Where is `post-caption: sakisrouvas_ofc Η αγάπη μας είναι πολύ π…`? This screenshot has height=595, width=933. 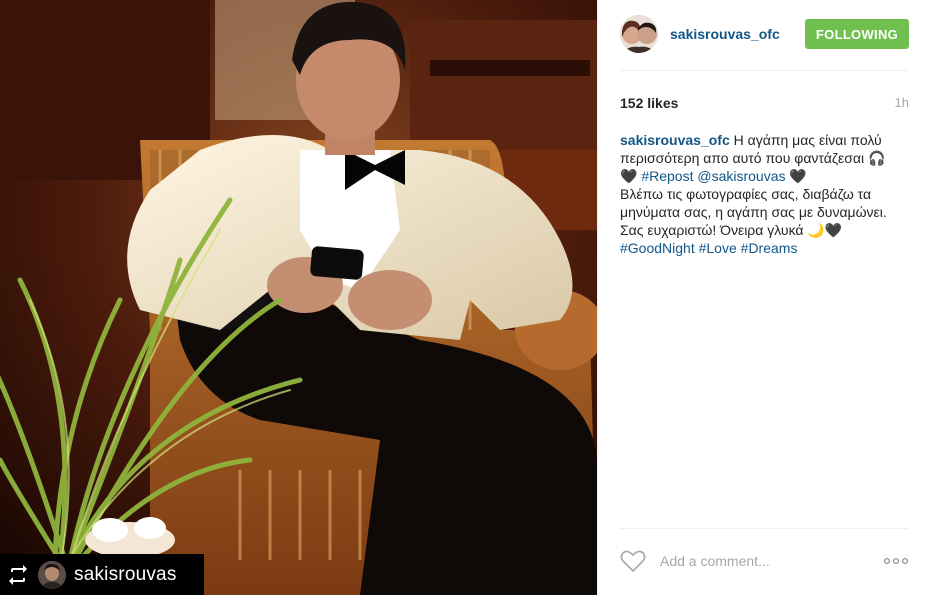 post-caption: sakisrouvas_ofc Η αγάπη μας είναι πολύ π… is located at coordinates (765, 194).